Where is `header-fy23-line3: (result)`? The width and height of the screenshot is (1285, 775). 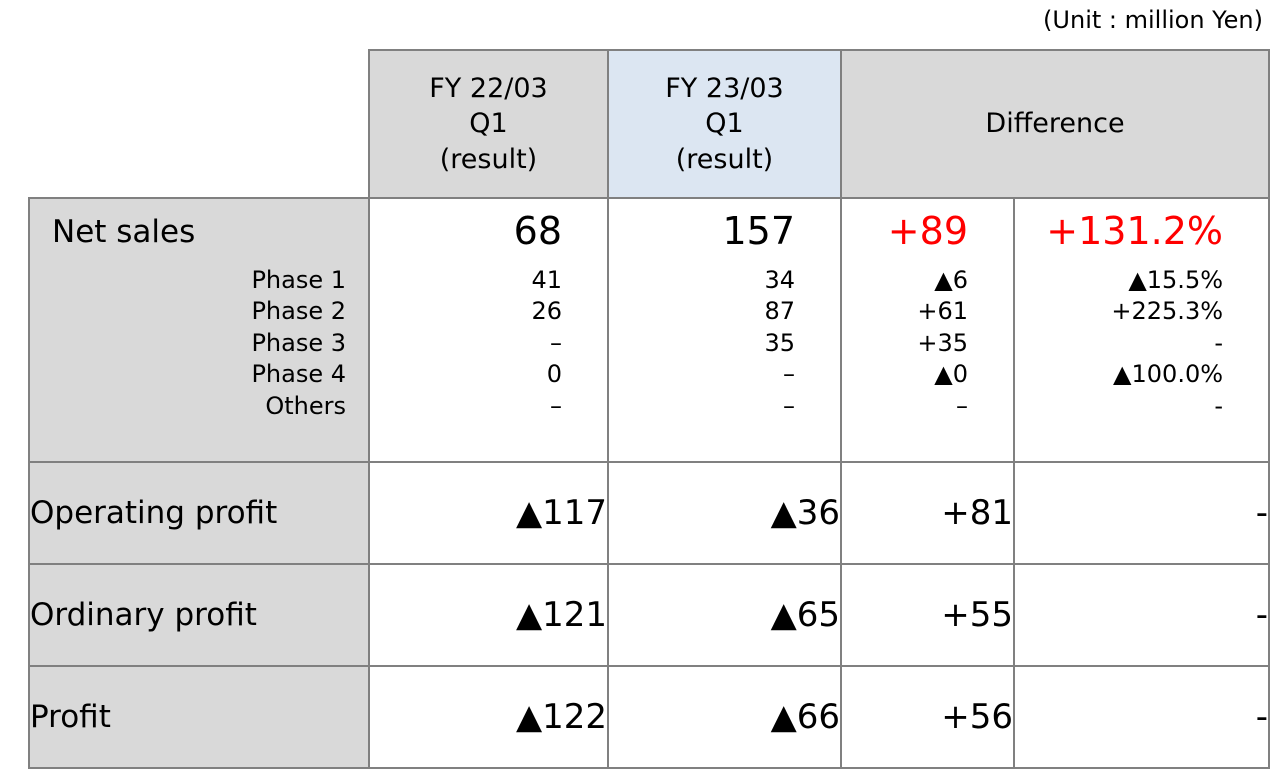 header-fy23-line3: (result) is located at coordinates (724, 159).